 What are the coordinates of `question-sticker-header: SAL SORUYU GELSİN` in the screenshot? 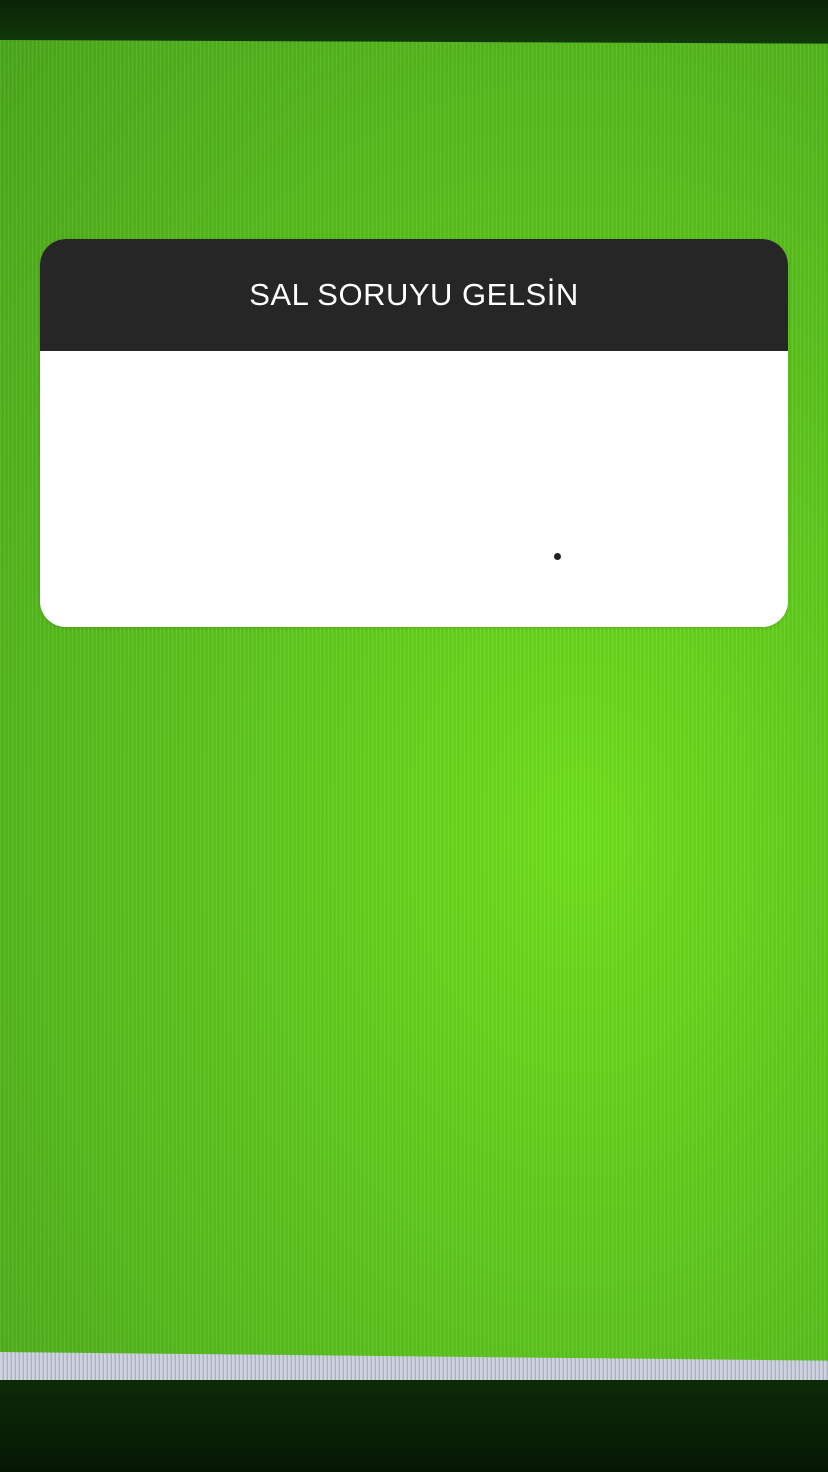 It's located at (414, 295).